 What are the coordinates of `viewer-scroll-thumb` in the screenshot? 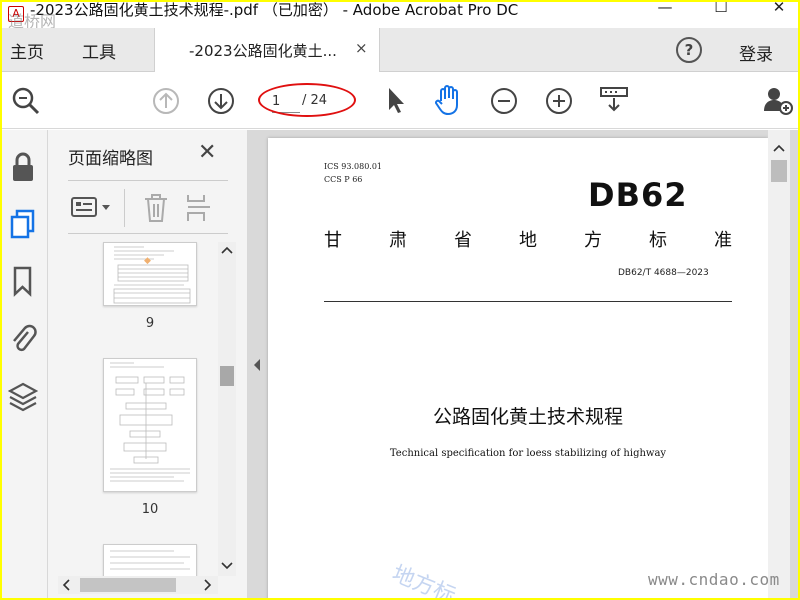 It's located at (779, 171).